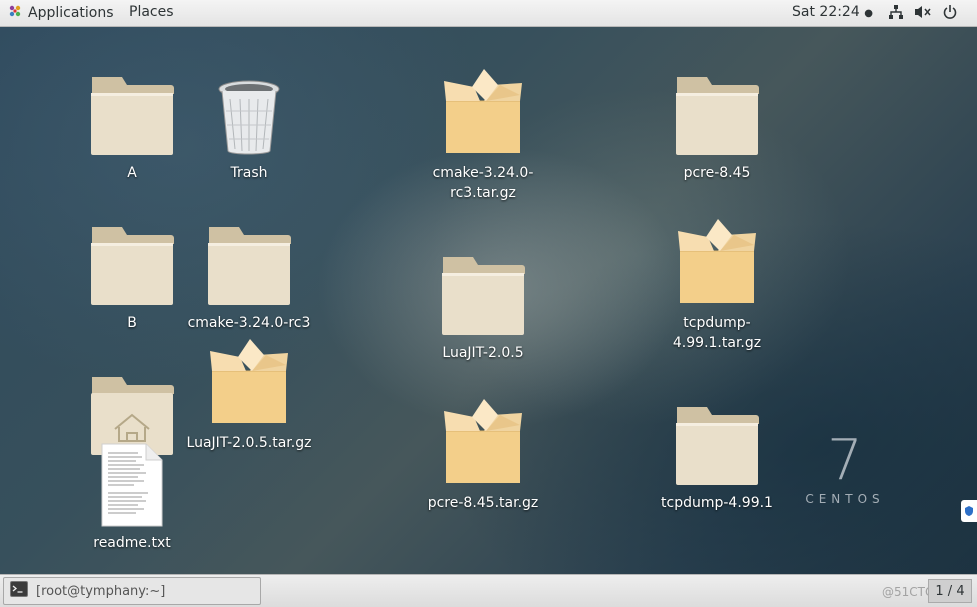 Image resolution: width=977 pixels, height=607 pixels. I want to click on icon-label: A, so click(132, 173).